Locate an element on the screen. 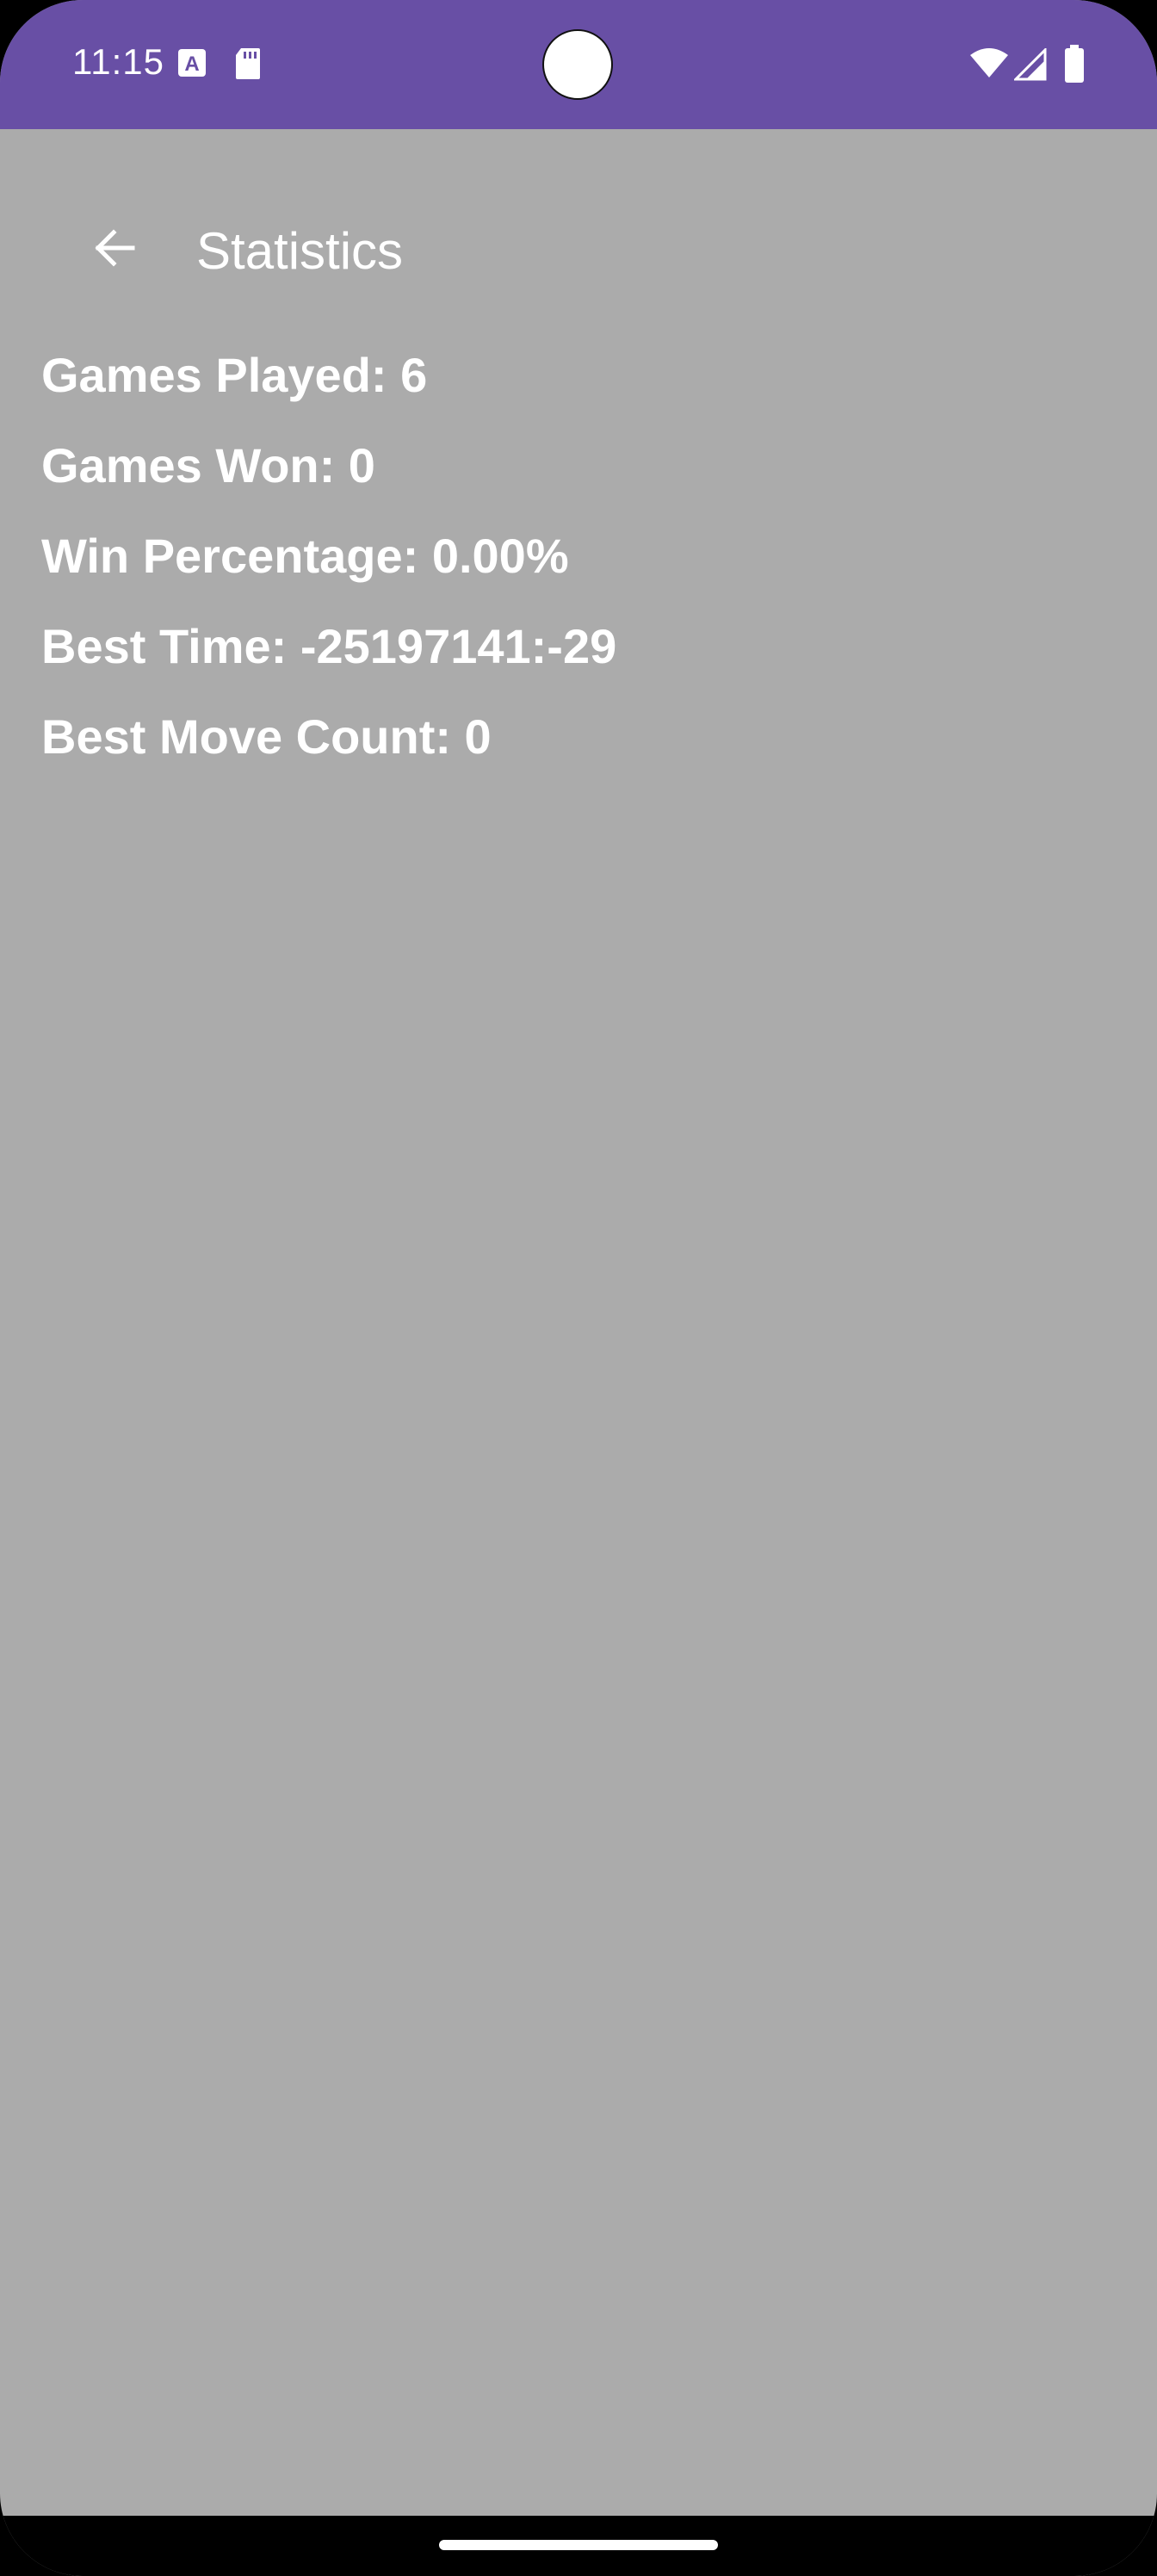 Image resolution: width=1157 pixels, height=2576 pixels. arrow-back-icon is located at coordinates (114, 251).